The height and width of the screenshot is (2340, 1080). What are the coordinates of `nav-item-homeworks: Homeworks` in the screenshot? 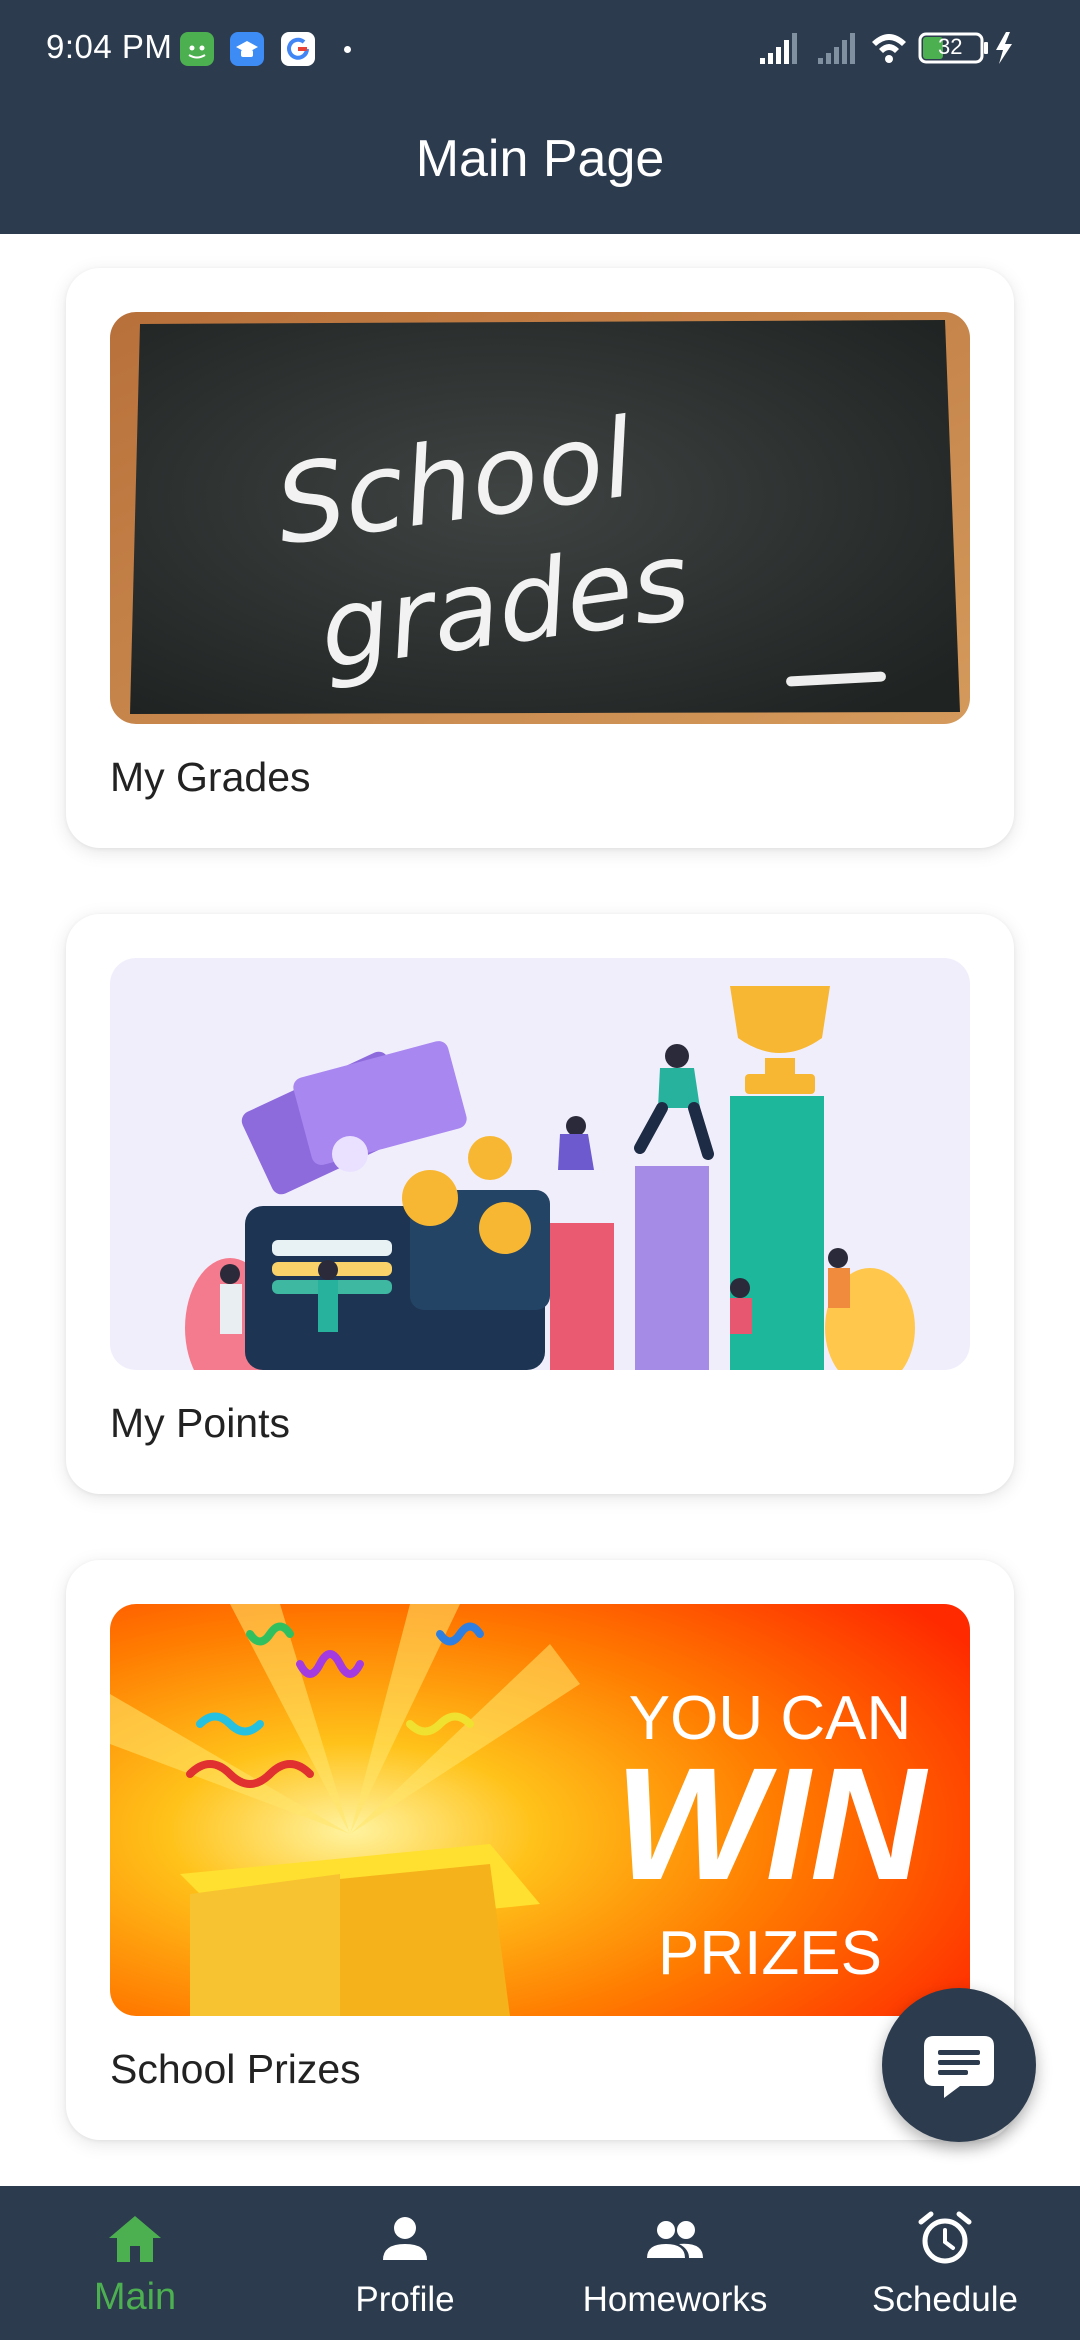 It's located at (675, 2263).